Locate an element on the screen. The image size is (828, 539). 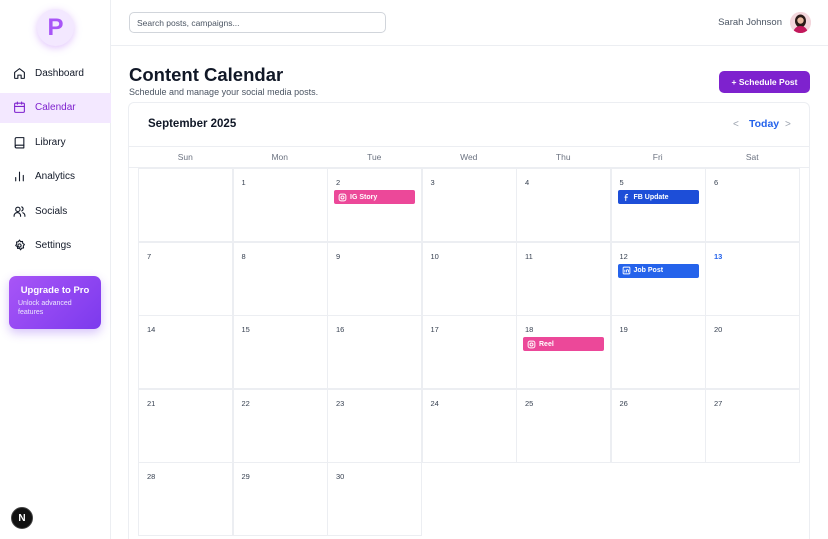
sidebar-item-dashboard: Dashboard is located at coordinates (55, 73).